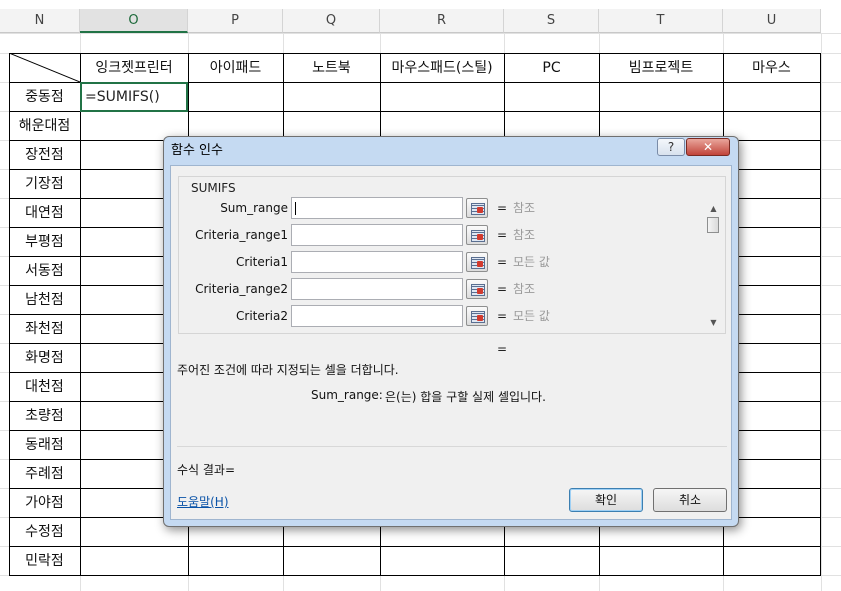  Describe the element at coordinates (347, 395) in the screenshot. I see `argument-description-label: Sum_range:` at that location.